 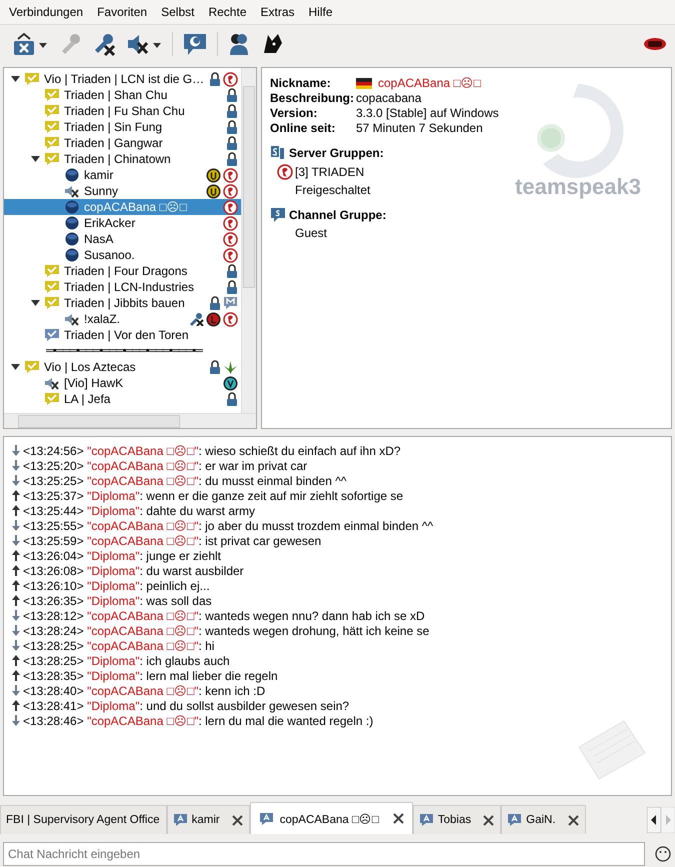 I want to click on tree-row: !xalaZ., so click(x=122, y=319).